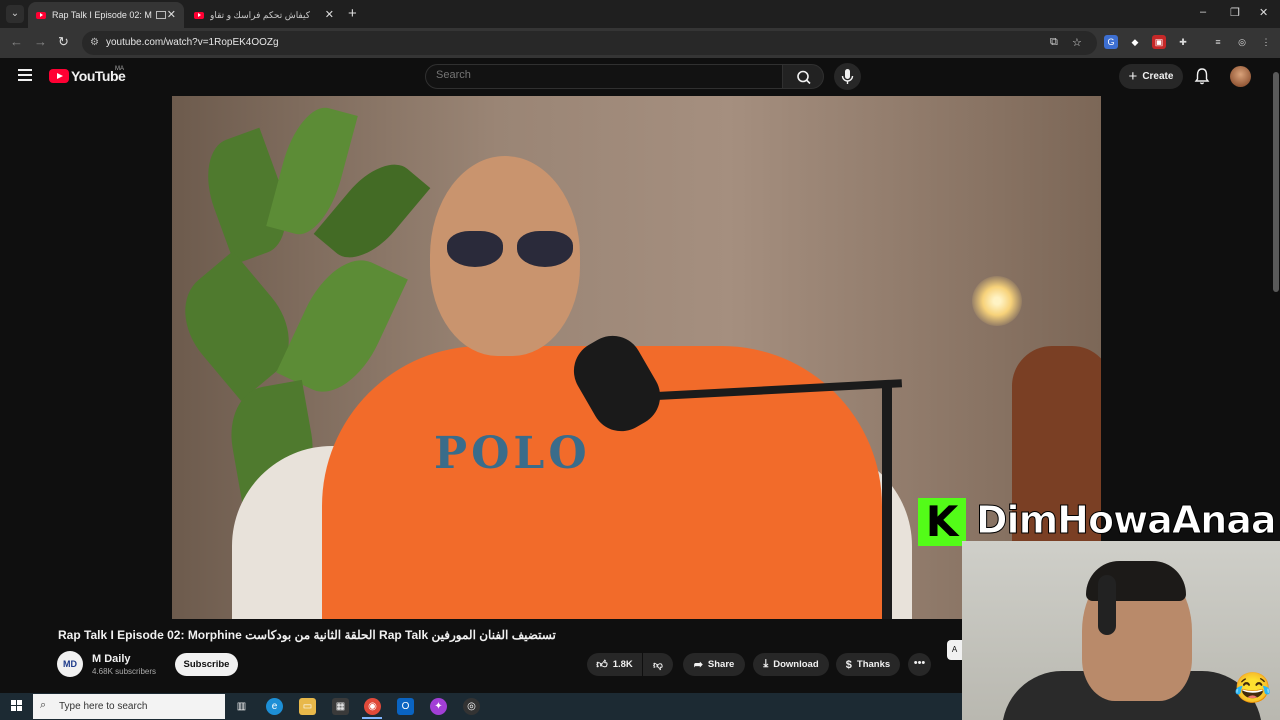 Image resolution: width=1280 pixels, height=720 pixels. I want to click on download-icon: ⤓, so click(766, 664).